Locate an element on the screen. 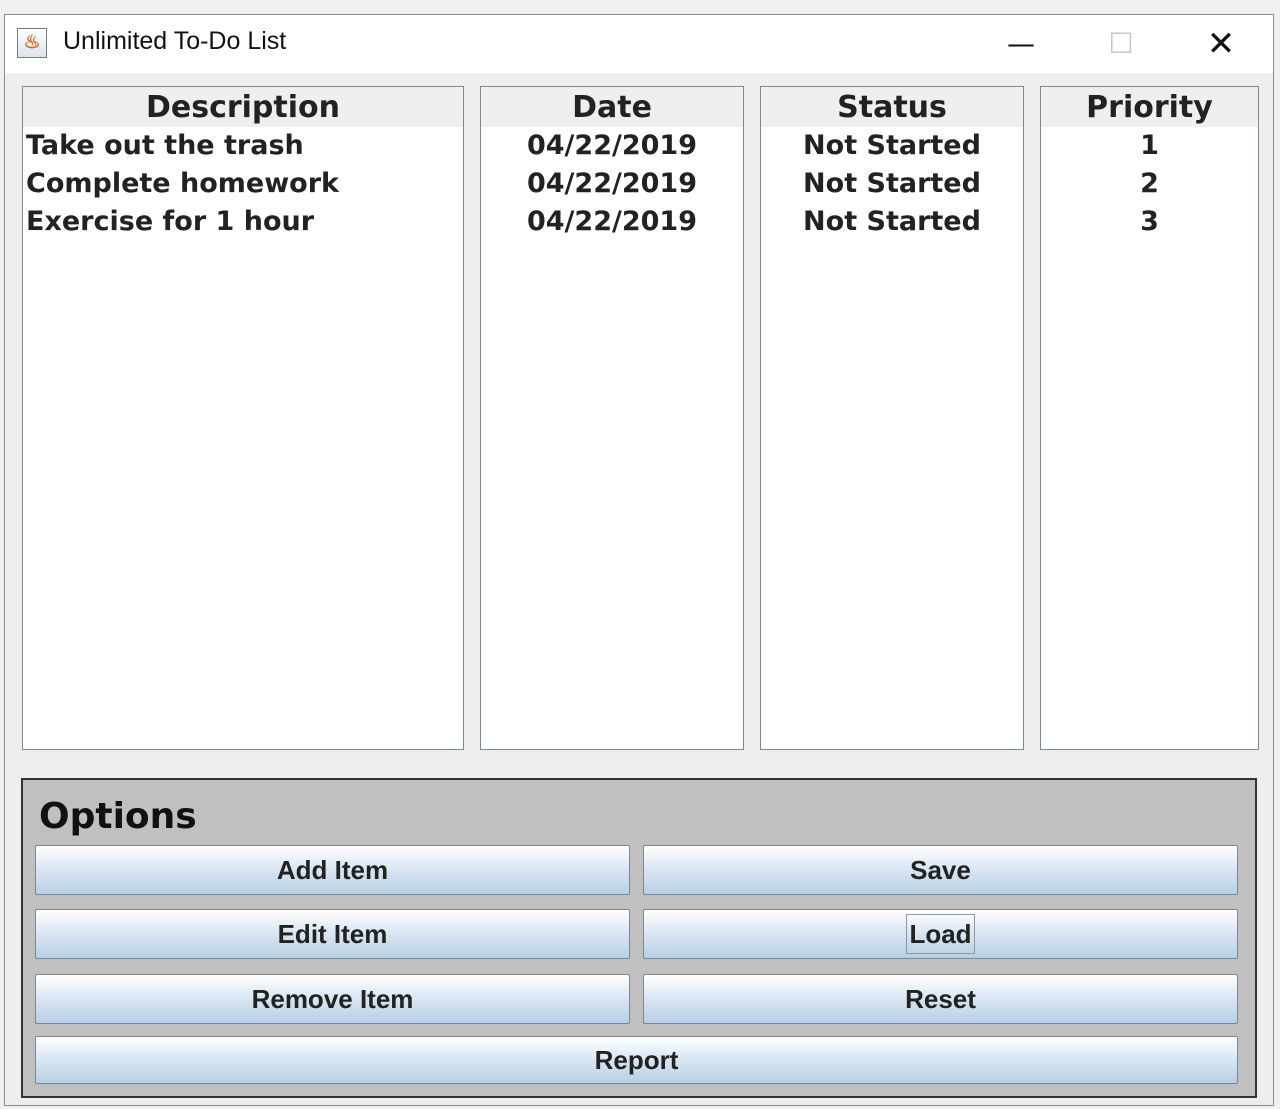 The height and width of the screenshot is (1109, 1280). report-button: Report is located at coordinates (636, 1060).